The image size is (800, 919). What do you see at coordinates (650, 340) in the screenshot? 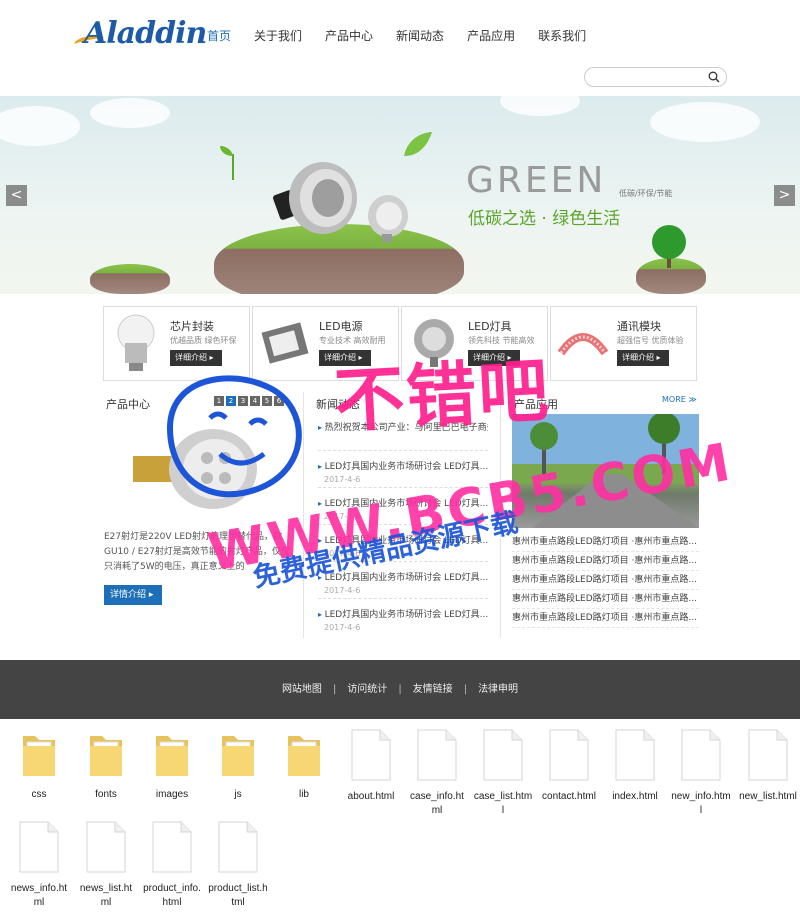
I see `category-desc: 超强信号 优质体验` at bounding box center [650, 340].